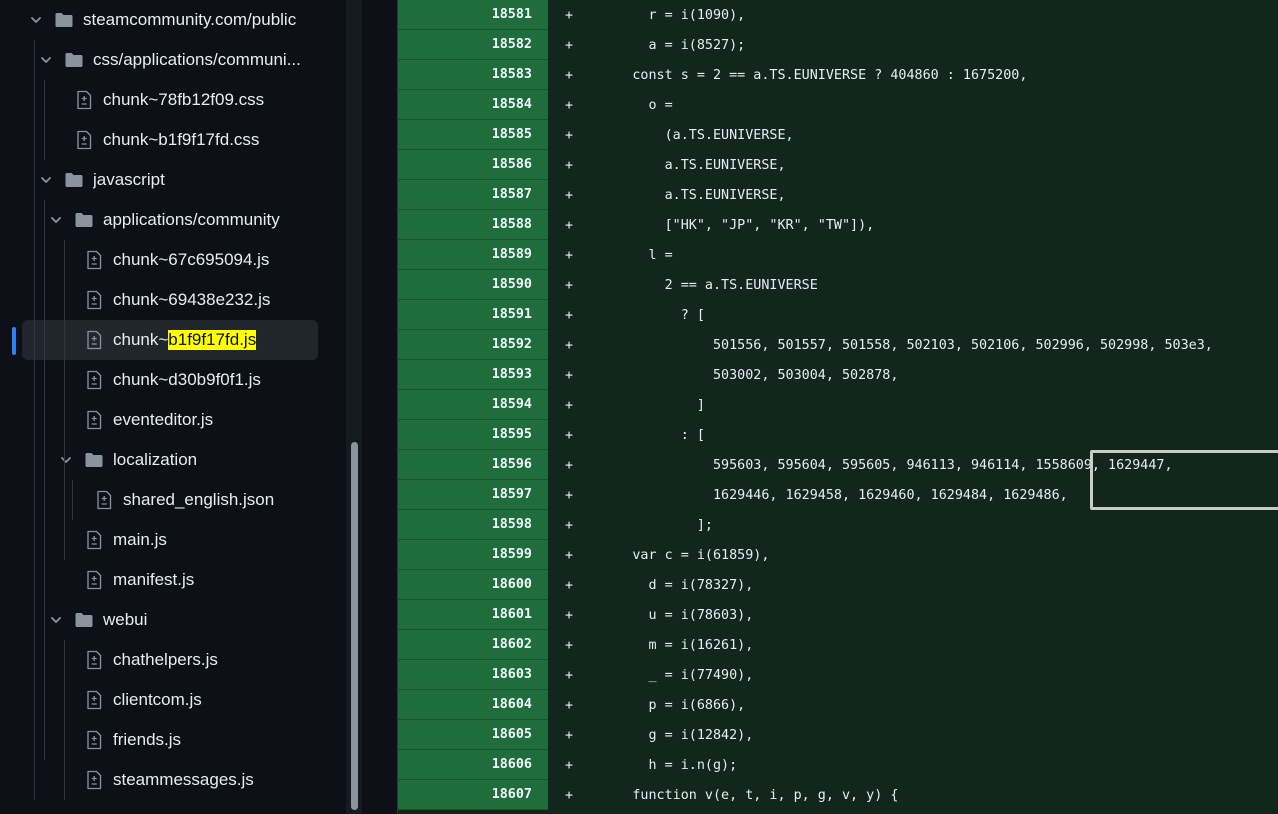 This screenshot has height=814, width=1278. Describe the element at coordinates (148, 420) in the screenshot. I see `tree-file: eventeditor.js` at that location.